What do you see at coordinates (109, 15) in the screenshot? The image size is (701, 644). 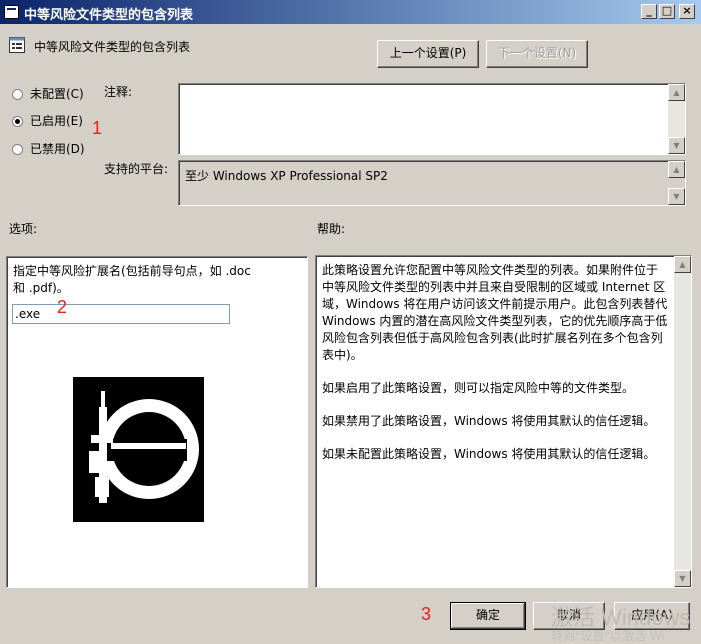 I see `window-title: 中等风险文件类型的包含列表` at bounding box center [109, 15].